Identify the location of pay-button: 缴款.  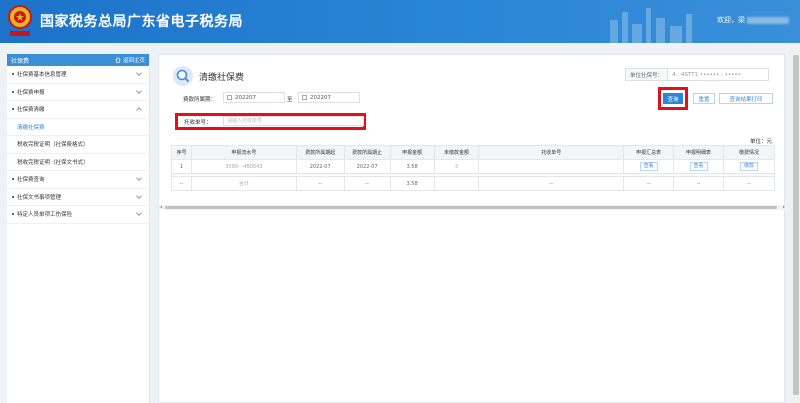
(748, 166).